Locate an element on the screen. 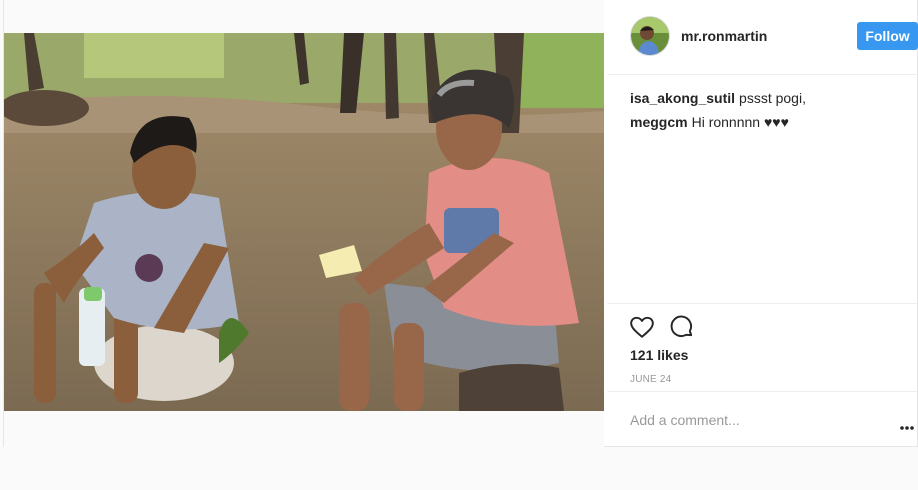 The width and height of the screenshot is (918, 490). comment-text: Hi ronnnnn ♥♥♥ is located at coordinates (740, 122).